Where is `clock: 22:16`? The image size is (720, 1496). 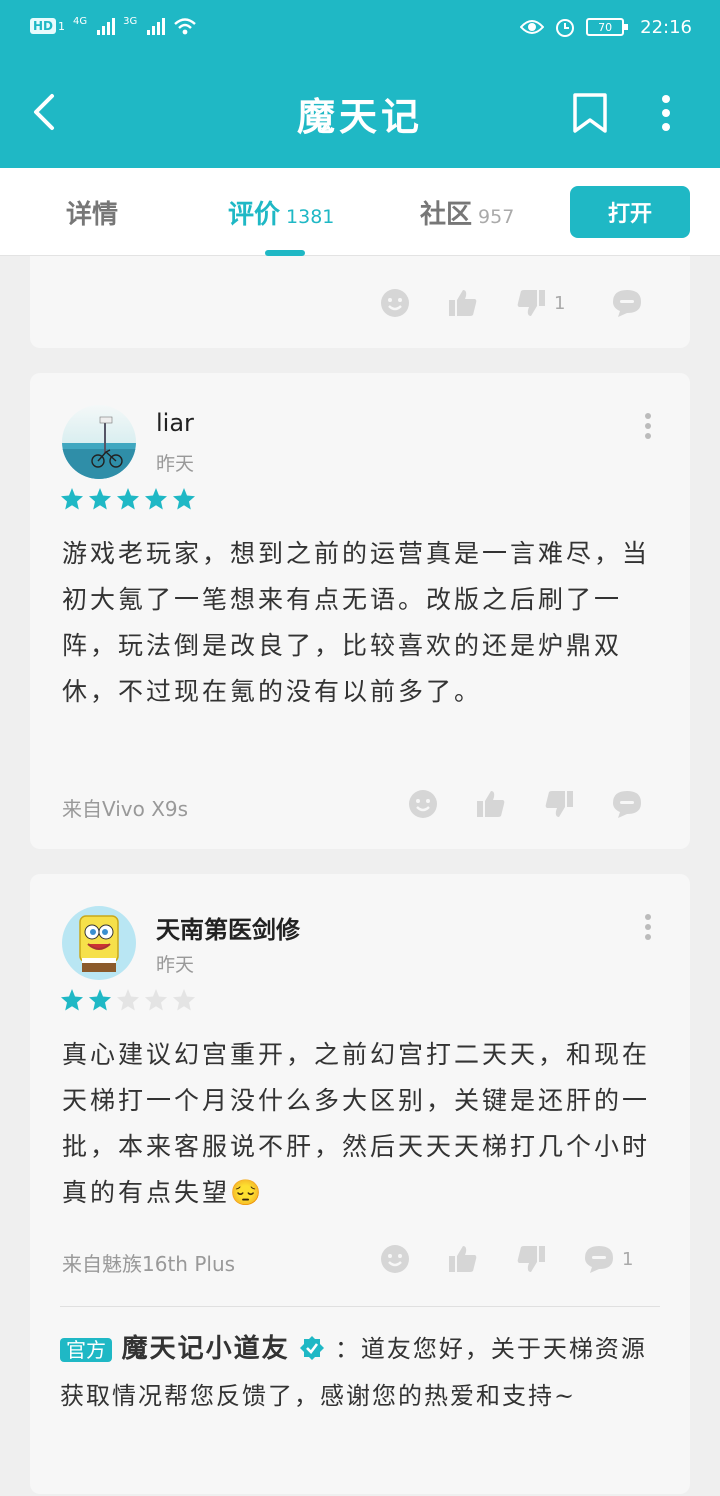
clock: 22:16 is located at coordinates (666, 27).